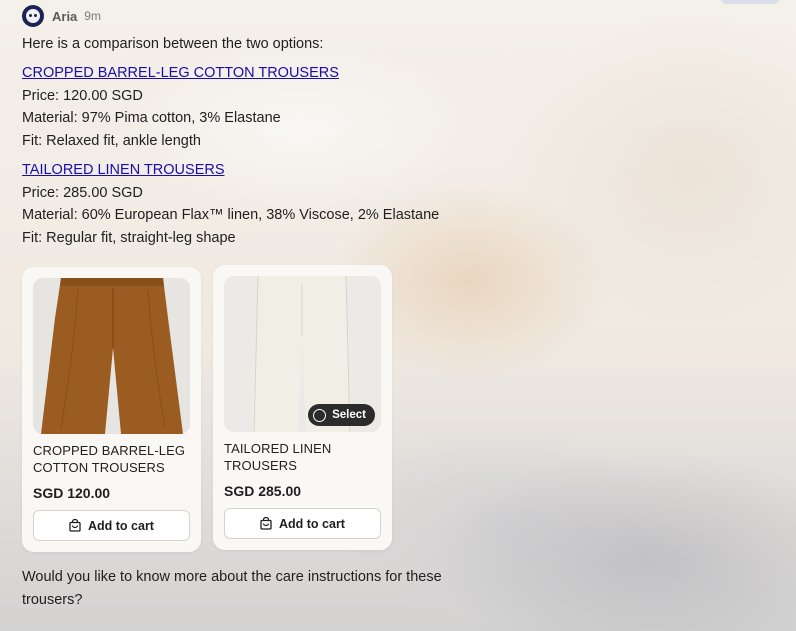  I want to click on product-name: CROPPED BARREL-LEG COTTON TROUSERS, so click(109, 459).